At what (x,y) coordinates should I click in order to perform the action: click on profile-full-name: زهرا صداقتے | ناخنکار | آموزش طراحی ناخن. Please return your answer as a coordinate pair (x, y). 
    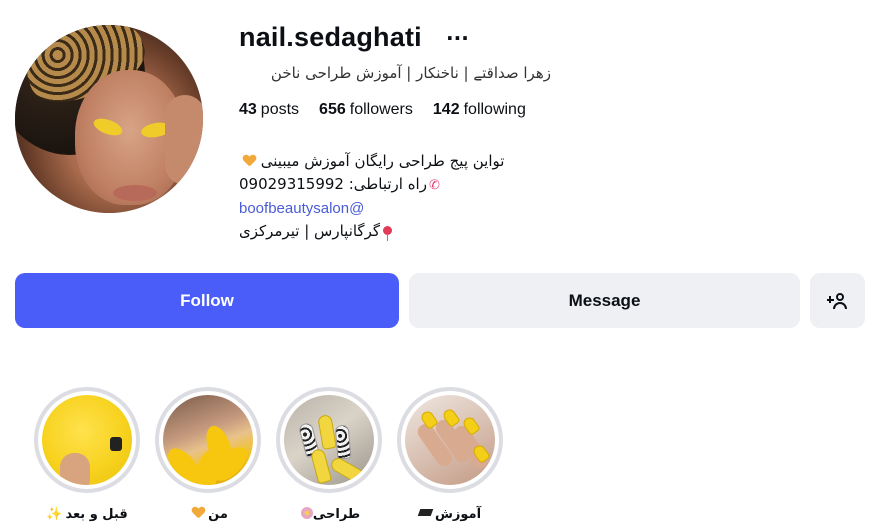
    Looking at the image, I should click on (410, 73).